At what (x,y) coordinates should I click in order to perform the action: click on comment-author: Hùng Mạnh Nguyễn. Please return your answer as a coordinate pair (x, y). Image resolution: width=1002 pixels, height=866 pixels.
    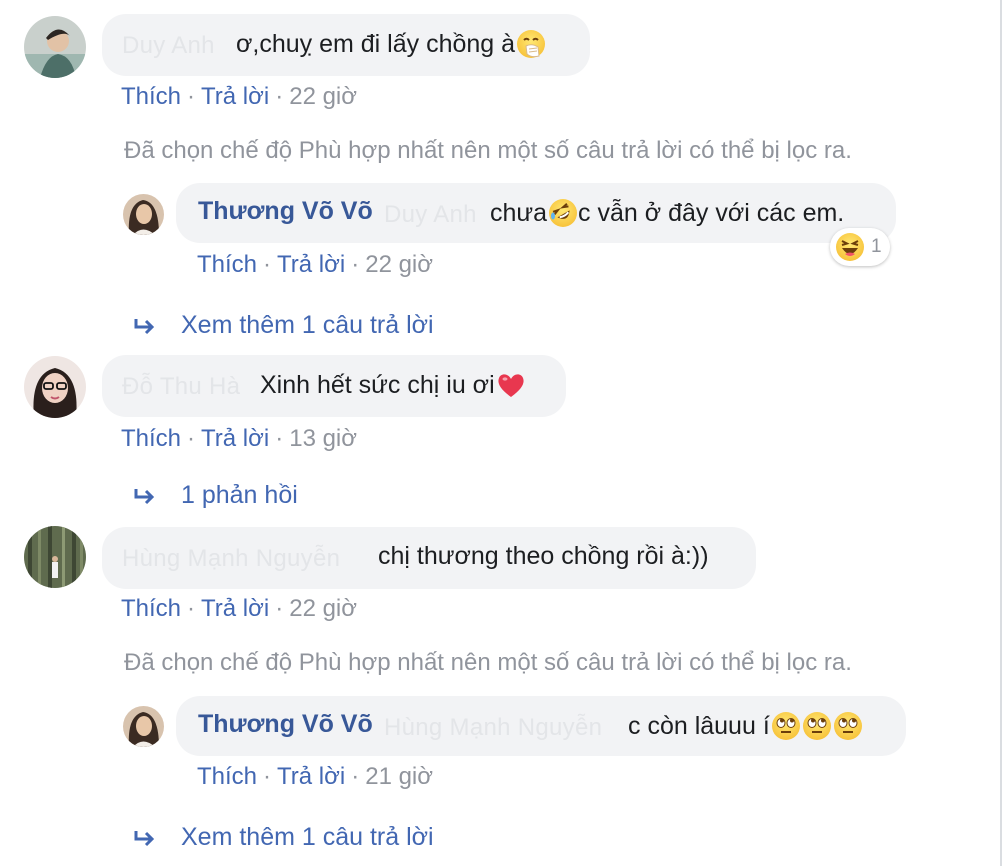
    Looking at the image, I should click on (231, 559).